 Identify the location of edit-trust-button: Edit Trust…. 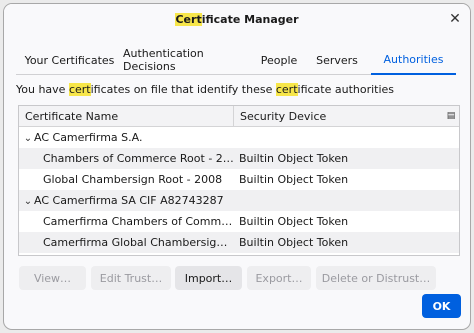
(131, 278).